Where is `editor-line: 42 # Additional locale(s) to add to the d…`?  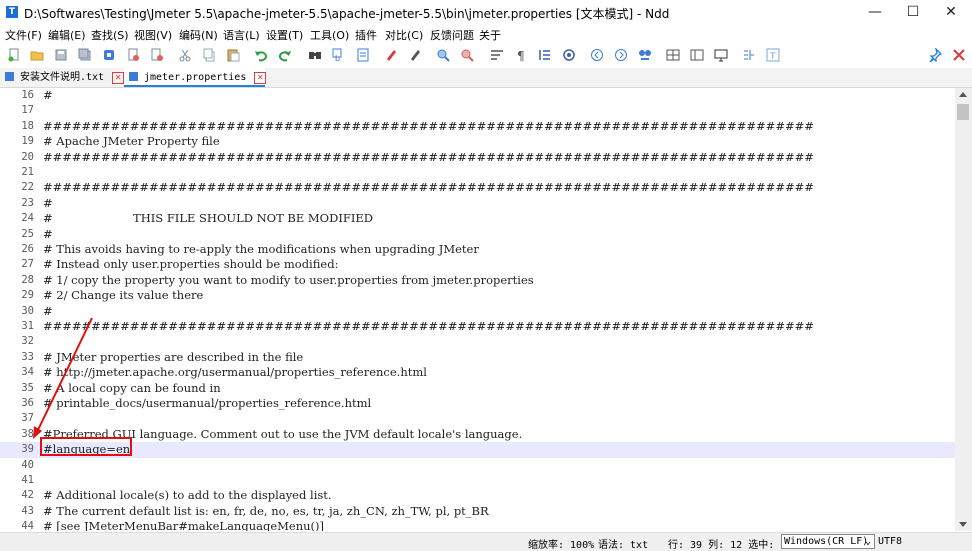
editor-line: 42 # Additional locale(s) to add to the d… is located at coordinates (477, 495).